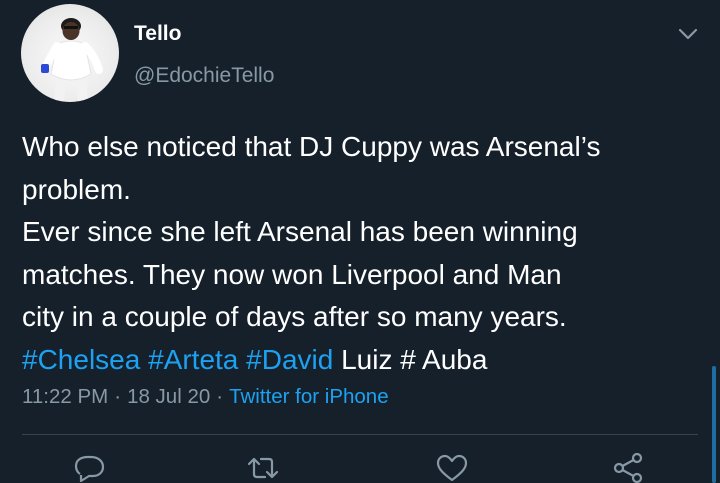 The width and height of the screenshot is (720, 483). I want to click on hashtag-link: #Chelsea, so click(81, 359).